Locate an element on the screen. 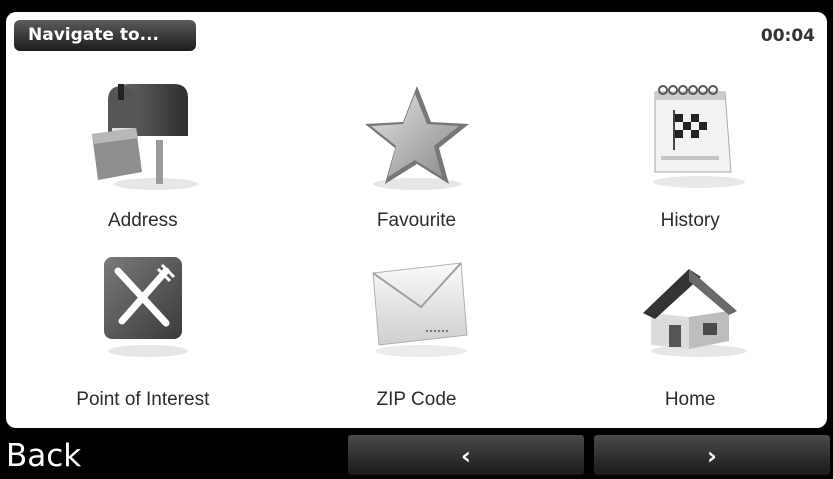 The height and width of the screenshot is (479, 833). back-button: Back is located at coordinates (172, 454).